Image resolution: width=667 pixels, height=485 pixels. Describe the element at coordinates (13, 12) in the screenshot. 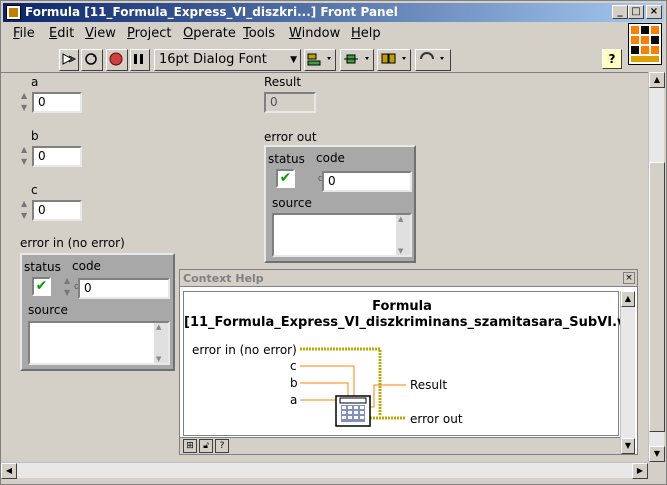

I see `labview-app-icon` at that location.